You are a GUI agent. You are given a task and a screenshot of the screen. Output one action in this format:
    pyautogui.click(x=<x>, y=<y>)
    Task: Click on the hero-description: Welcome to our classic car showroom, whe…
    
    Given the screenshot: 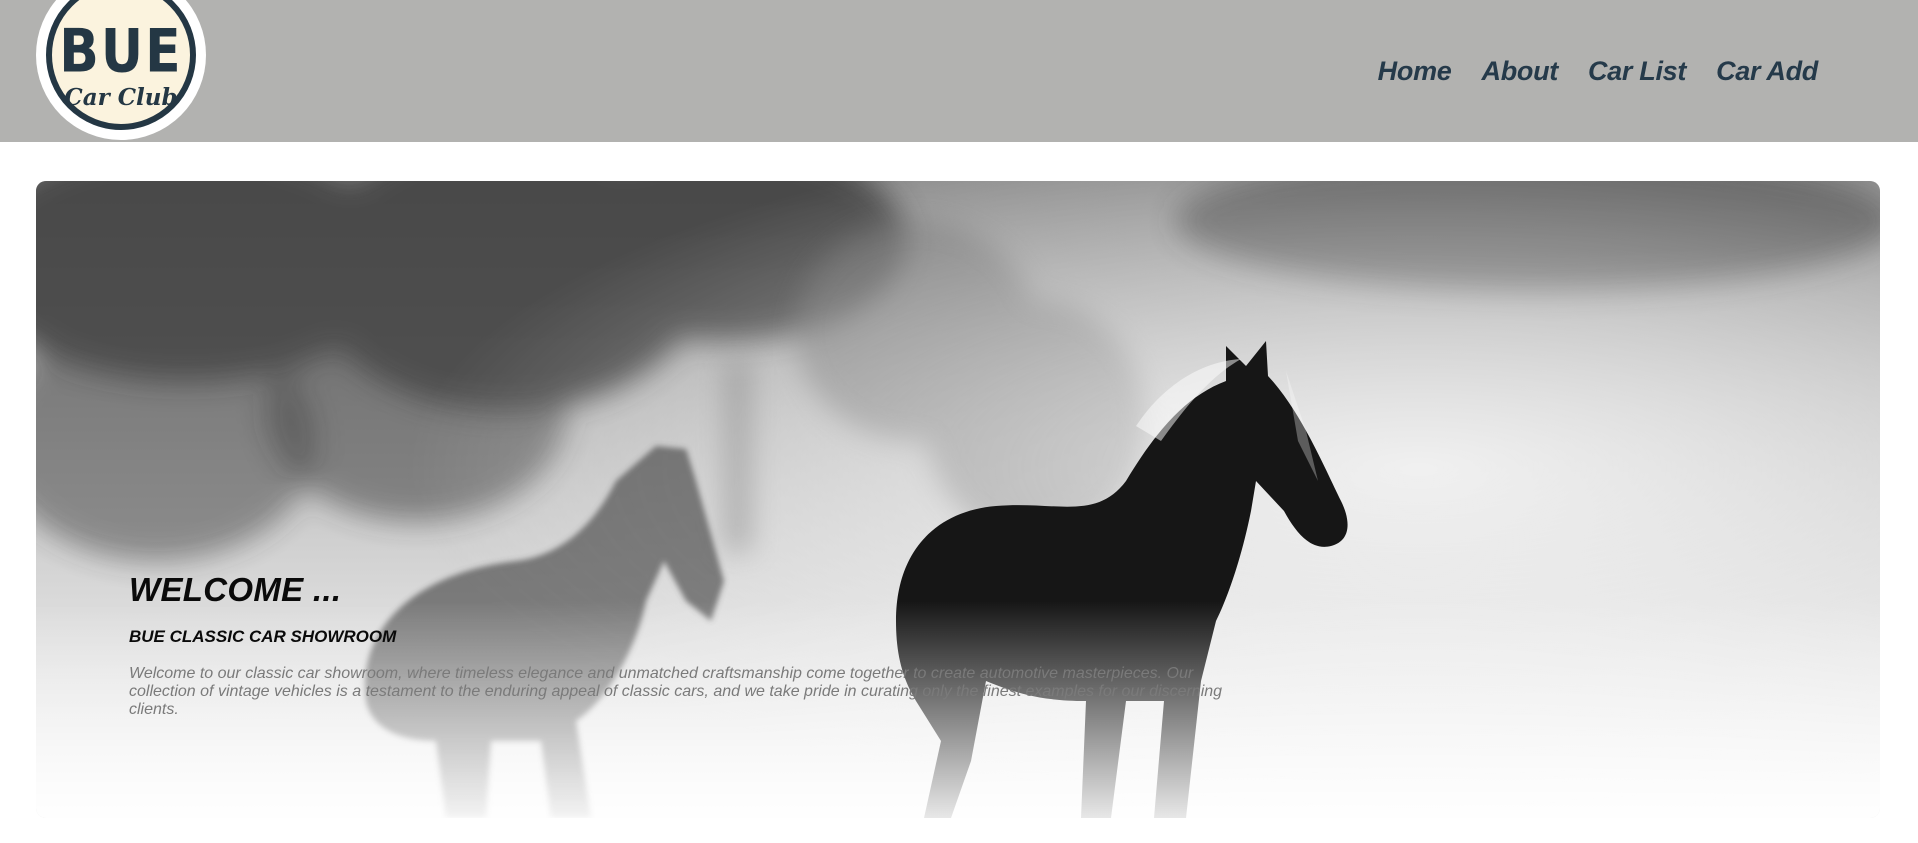 What is the action you would take?
    pyautogui.click(x=676, y=691)
    